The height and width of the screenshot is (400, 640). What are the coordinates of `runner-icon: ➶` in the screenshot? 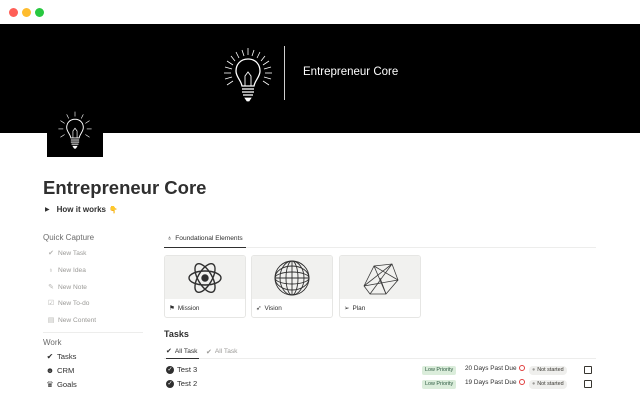 It's located at (259, 308).